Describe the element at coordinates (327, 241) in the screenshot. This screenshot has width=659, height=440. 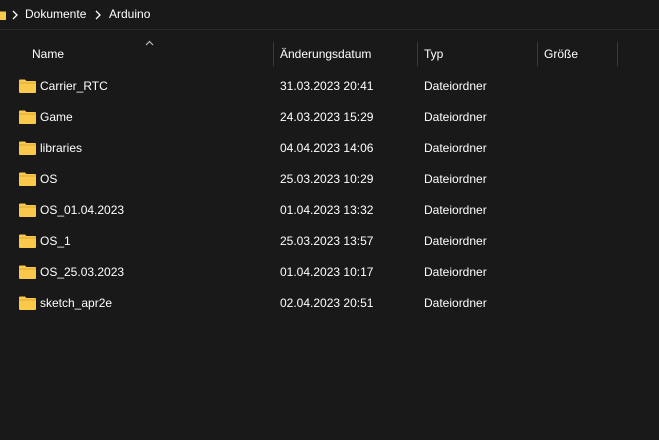
I see `file-date: 25.03.2023 13:57` at that location.